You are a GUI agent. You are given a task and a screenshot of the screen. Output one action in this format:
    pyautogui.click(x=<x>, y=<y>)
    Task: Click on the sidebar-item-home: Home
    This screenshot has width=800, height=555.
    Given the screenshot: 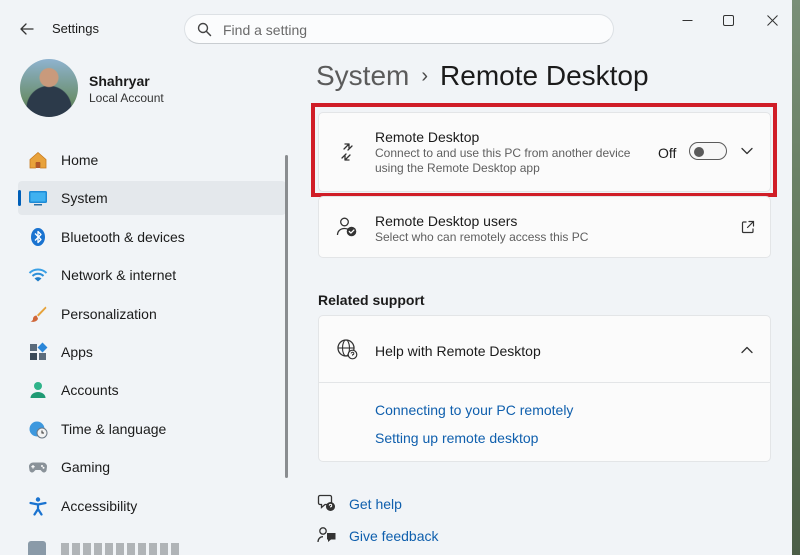 What is the action you would take?
    pyautogui.click(x=152, y=160)
    